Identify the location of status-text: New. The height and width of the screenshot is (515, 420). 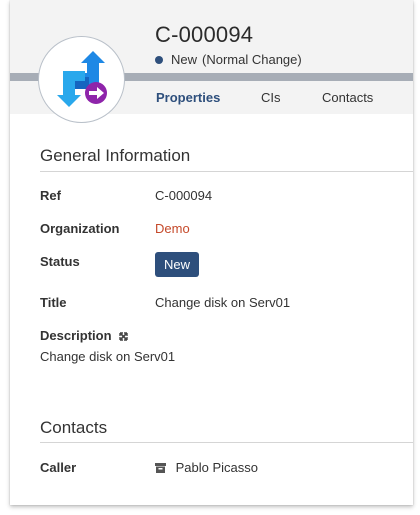
(184, 59).